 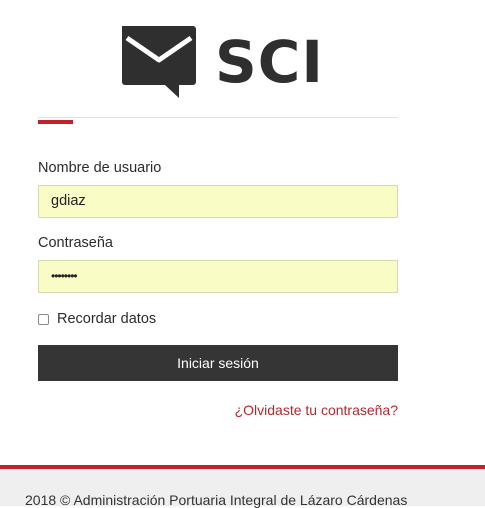 I want to click on header-accent-bar, so click(x=55, y=122).